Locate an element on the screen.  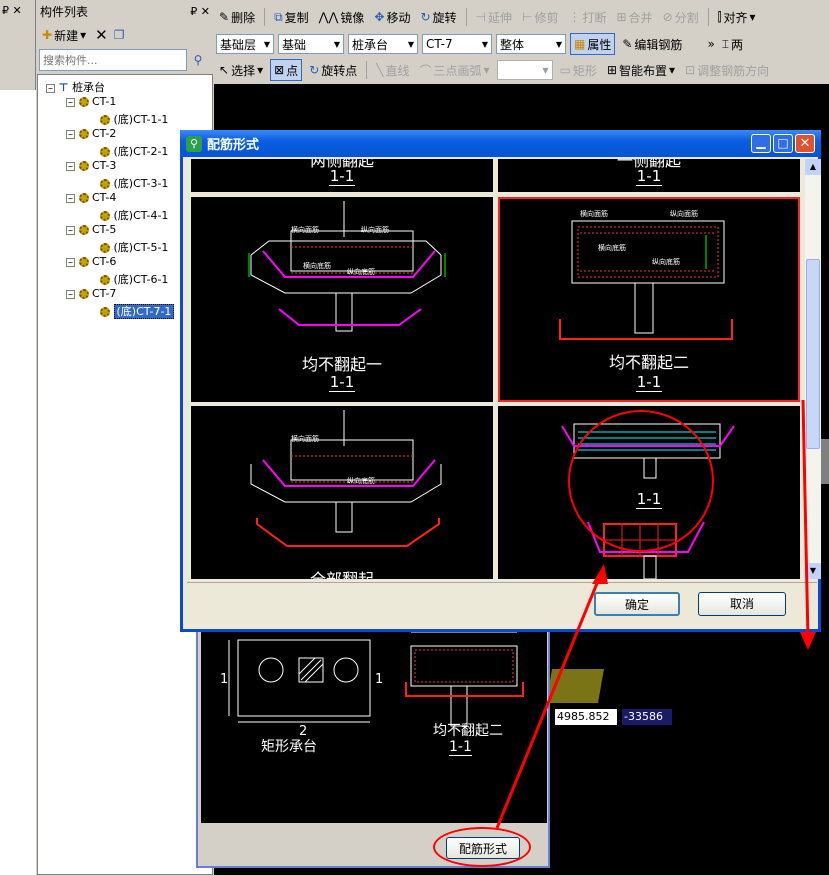
whole-select: 整体 ▼ is located at coordinates (531, 44).